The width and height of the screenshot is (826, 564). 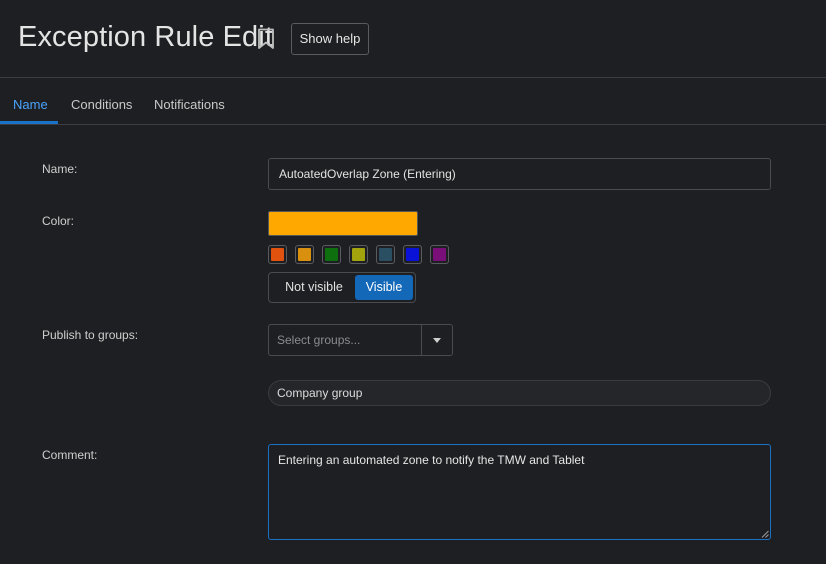 I want to click on name-input: AutoatedOverlap Zone (Entering), so click(x=519, y=174).